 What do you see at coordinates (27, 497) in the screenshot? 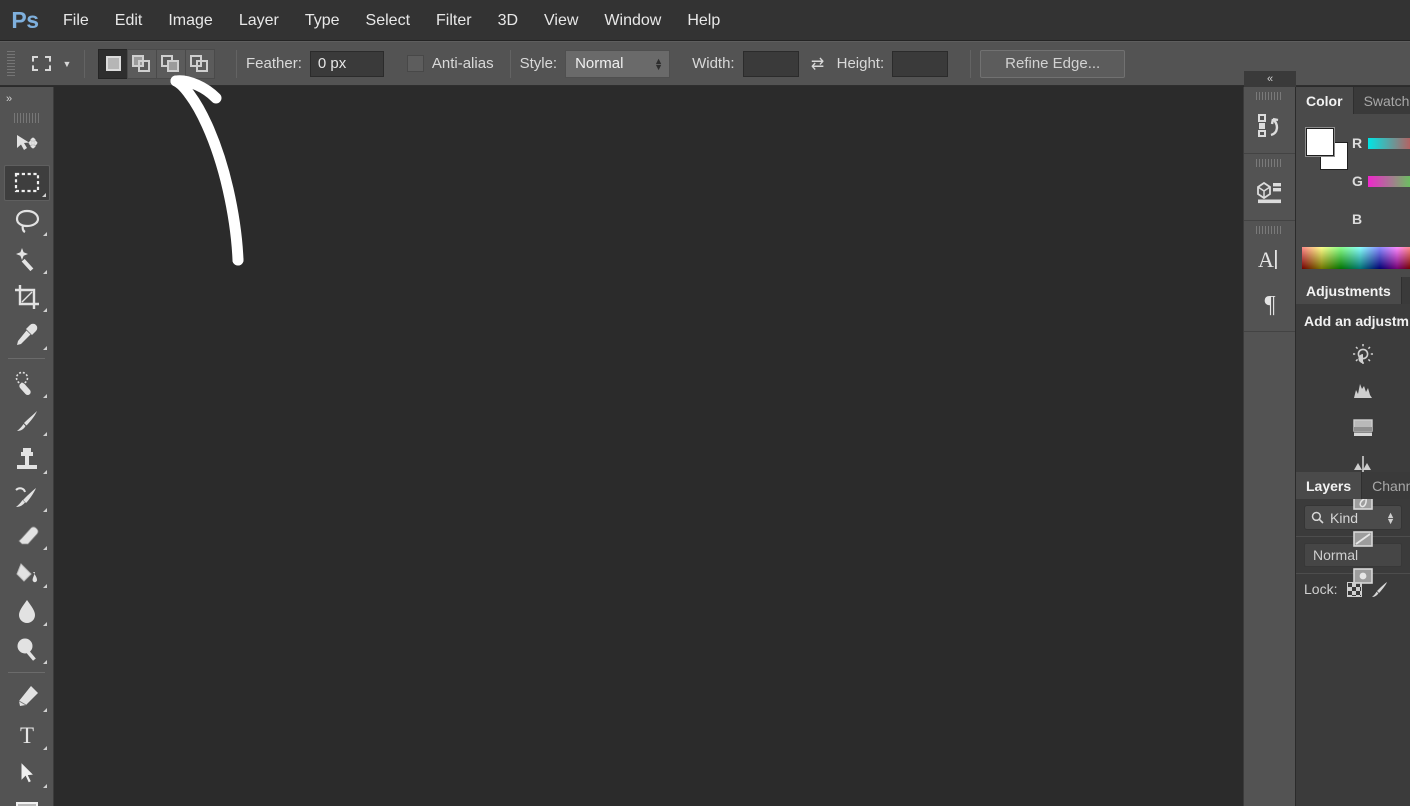
I see `history-brush-tool` at bounding box center [27, 497].